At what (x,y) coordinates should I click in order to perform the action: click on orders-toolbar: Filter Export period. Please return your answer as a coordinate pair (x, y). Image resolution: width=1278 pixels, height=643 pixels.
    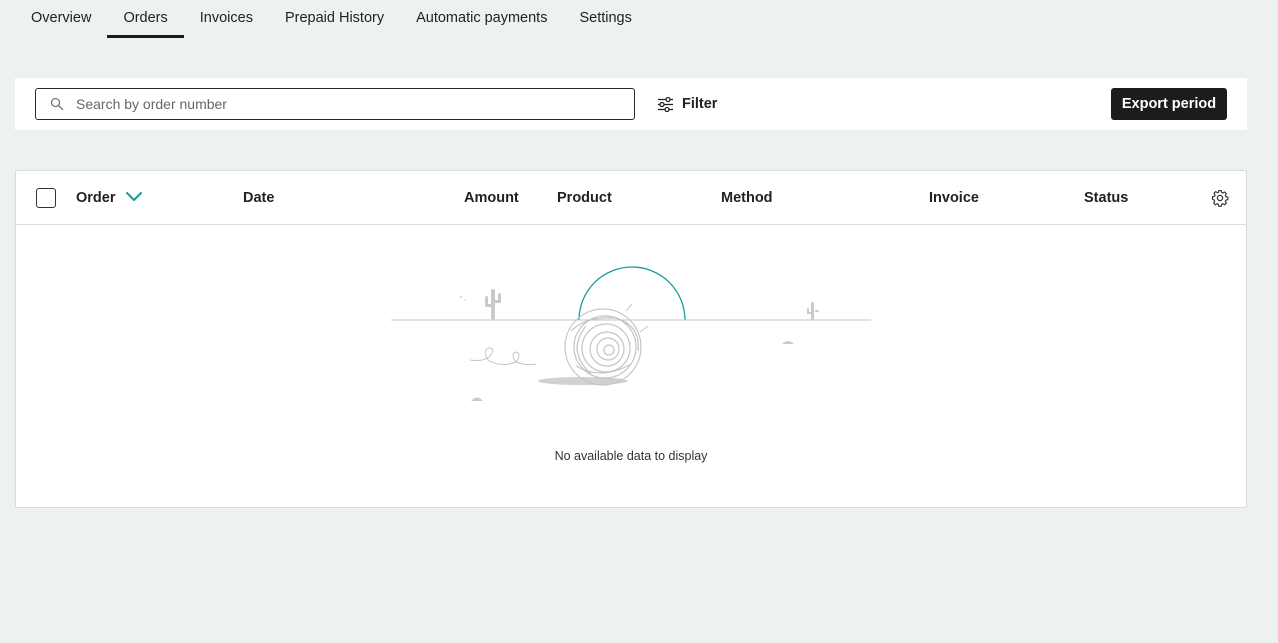
    Looking at the image, I should click on (631, 104).